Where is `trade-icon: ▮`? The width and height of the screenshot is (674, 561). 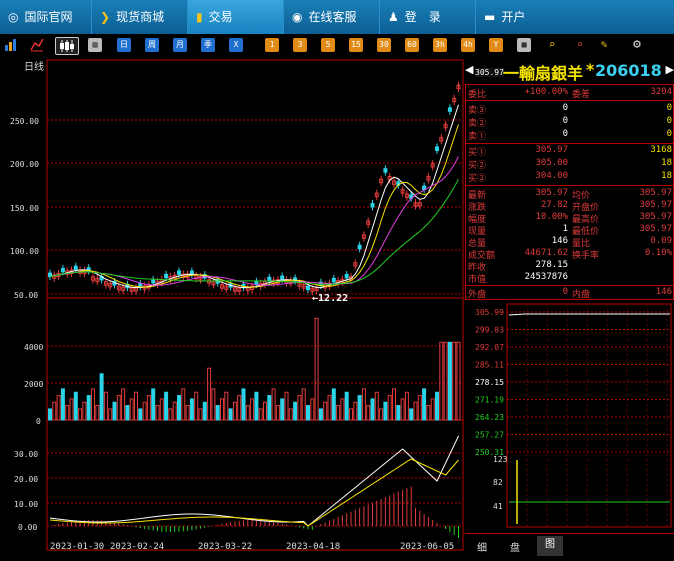 trade-icon: ▮ is located at coordinates (199, 17).